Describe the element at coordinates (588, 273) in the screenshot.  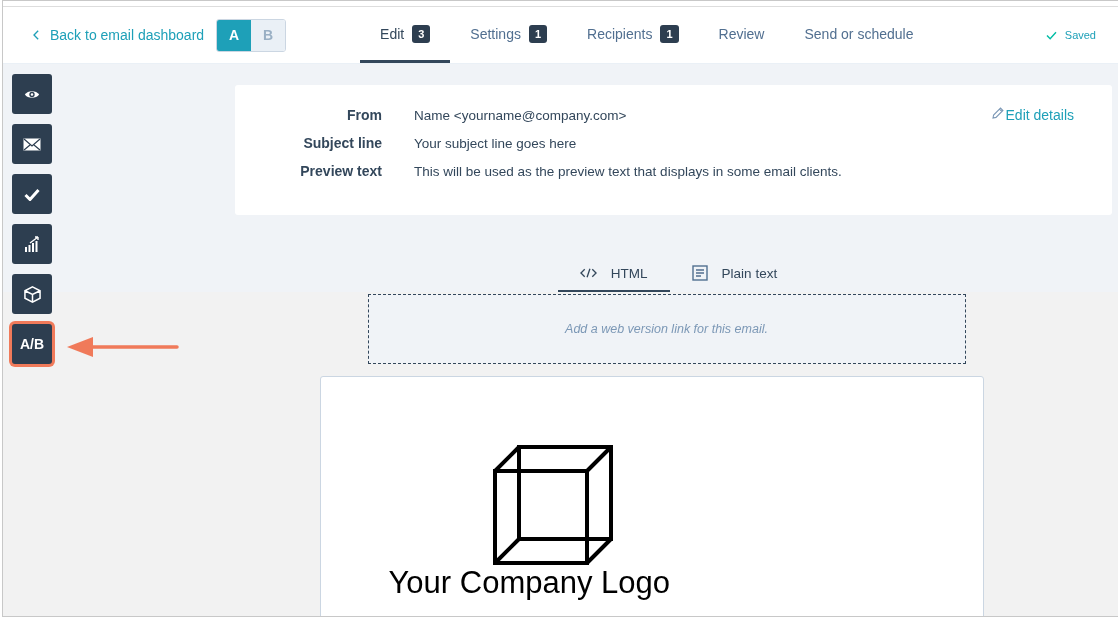
I see `code-icon` at that location.